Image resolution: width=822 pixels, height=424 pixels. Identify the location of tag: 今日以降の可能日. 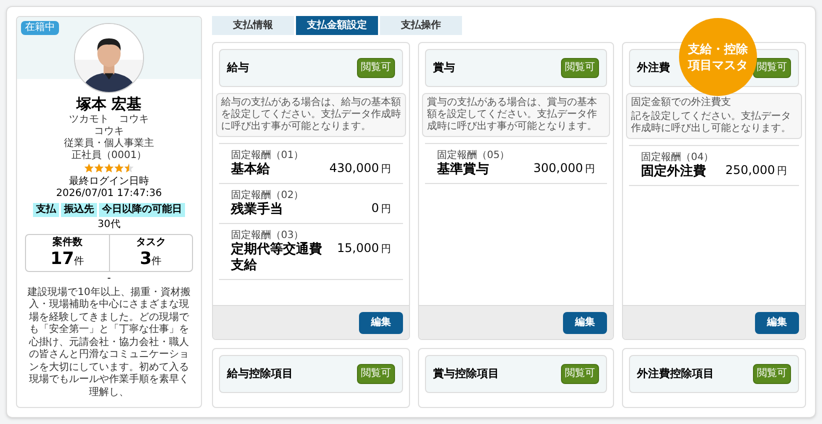
(142, 209).